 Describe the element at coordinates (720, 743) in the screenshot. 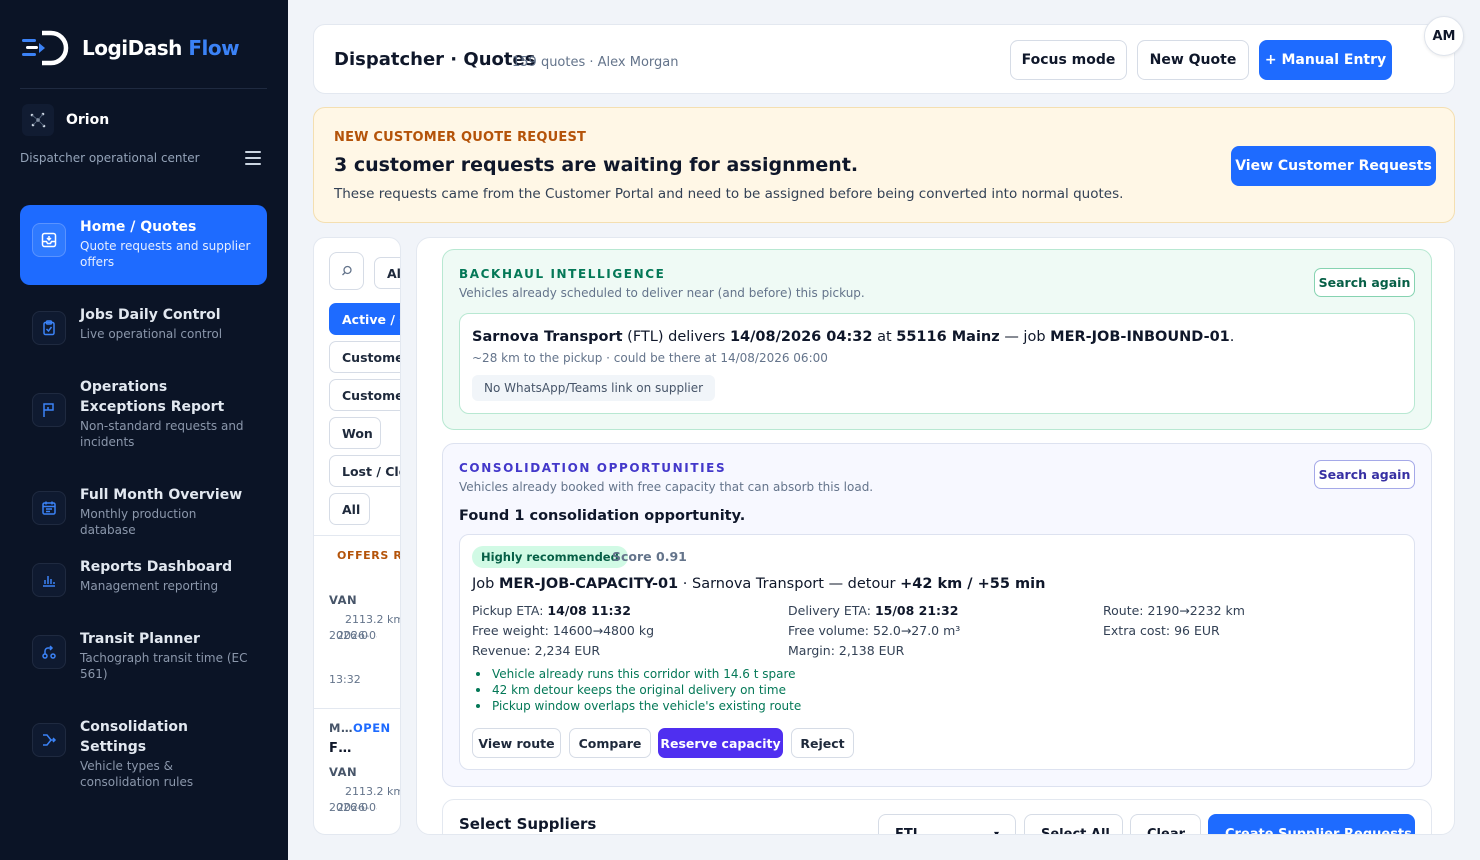

I see `reserve-capacity-button: Reserve capacity` at that location.